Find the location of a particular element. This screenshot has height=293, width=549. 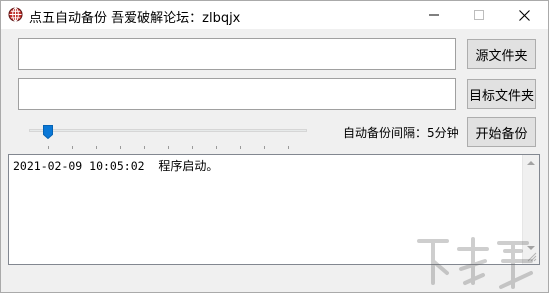

globe-icon is located at coordinates (15, 14).